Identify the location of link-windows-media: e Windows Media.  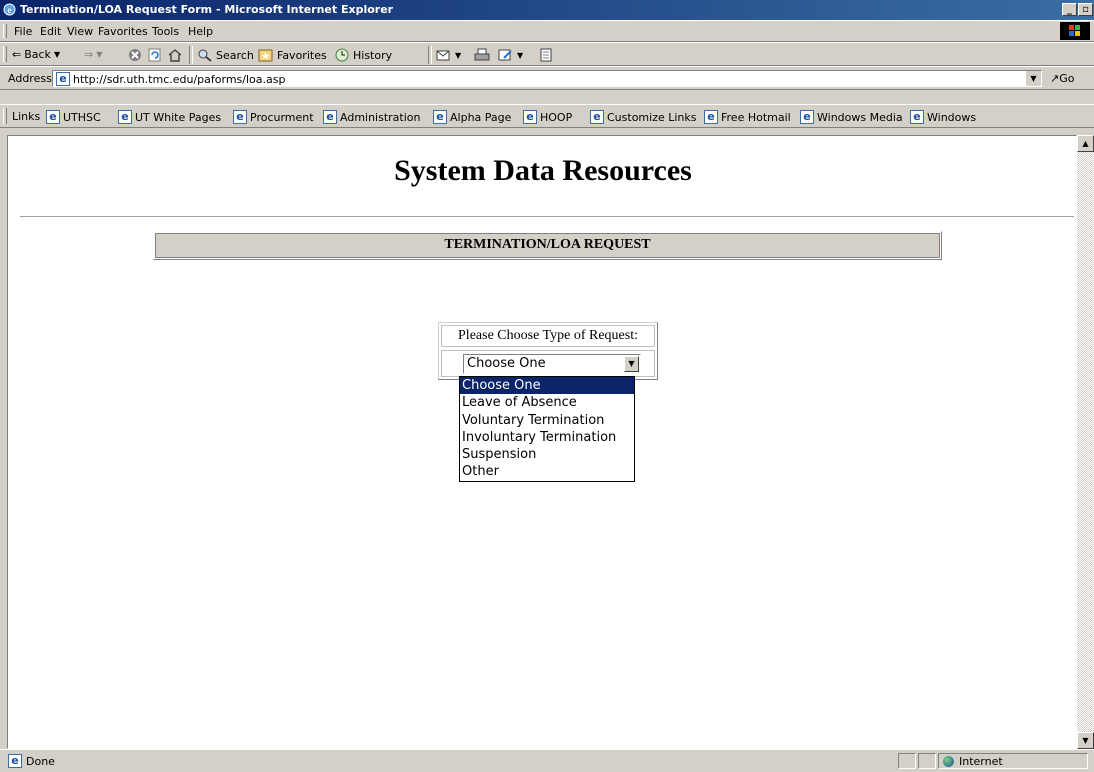
(851, 117).